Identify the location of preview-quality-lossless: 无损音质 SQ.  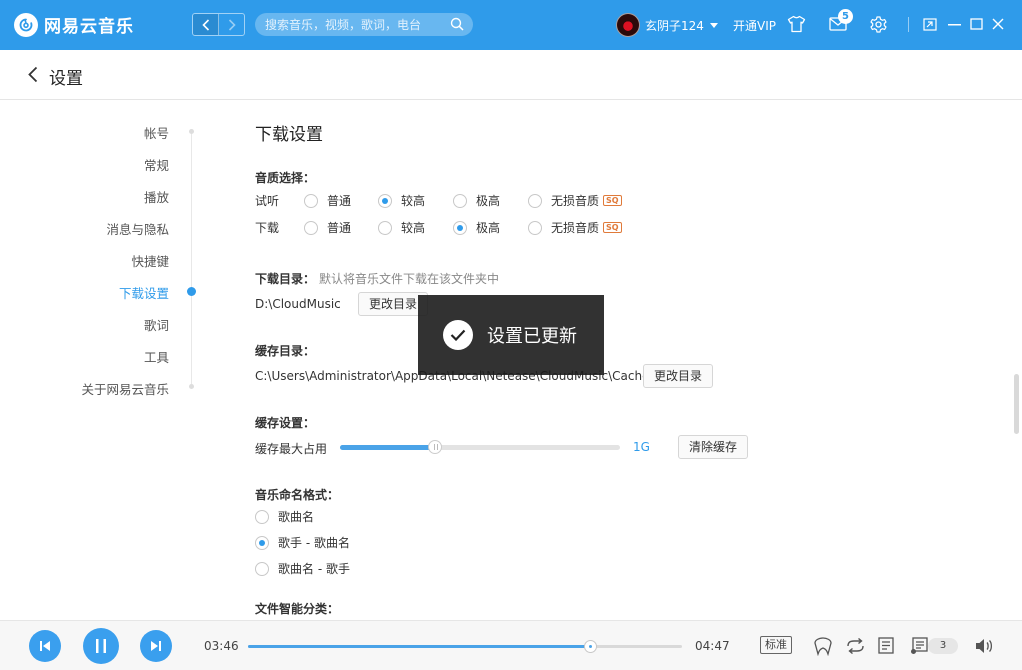
(575, 200).